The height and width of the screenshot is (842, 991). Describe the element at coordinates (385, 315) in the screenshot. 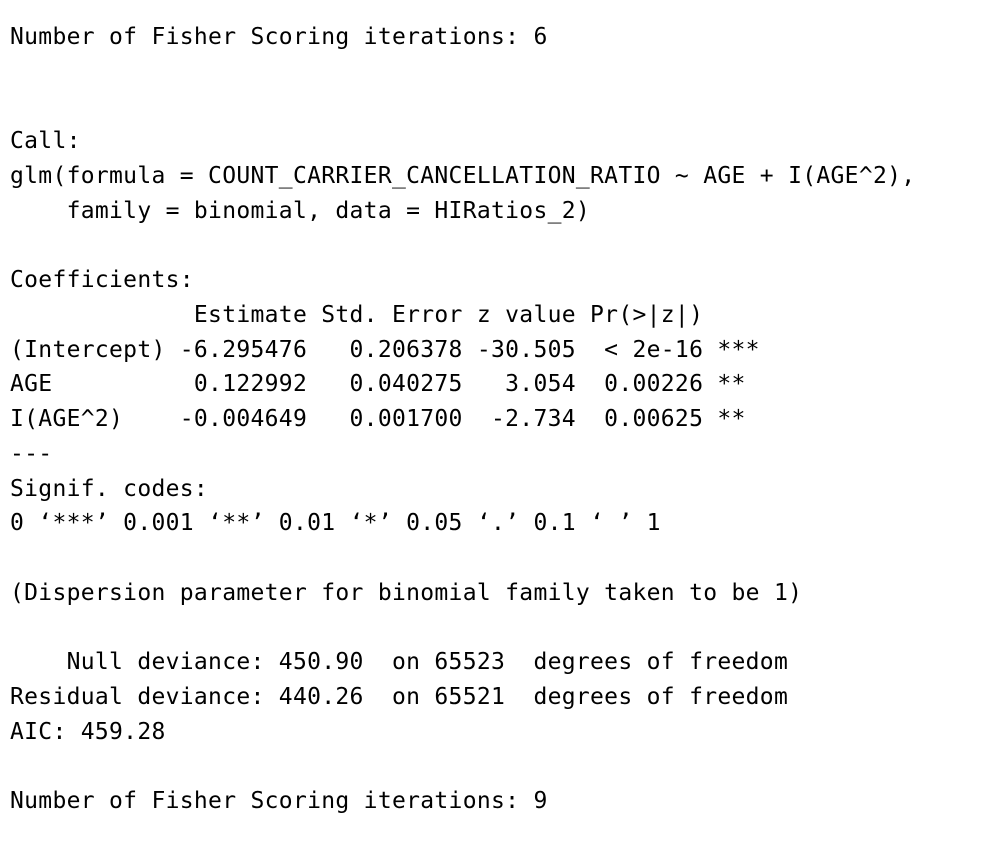

I see `coefficients-table-header: Estimate Std. Error z value Pr(>|z|)` at that location.